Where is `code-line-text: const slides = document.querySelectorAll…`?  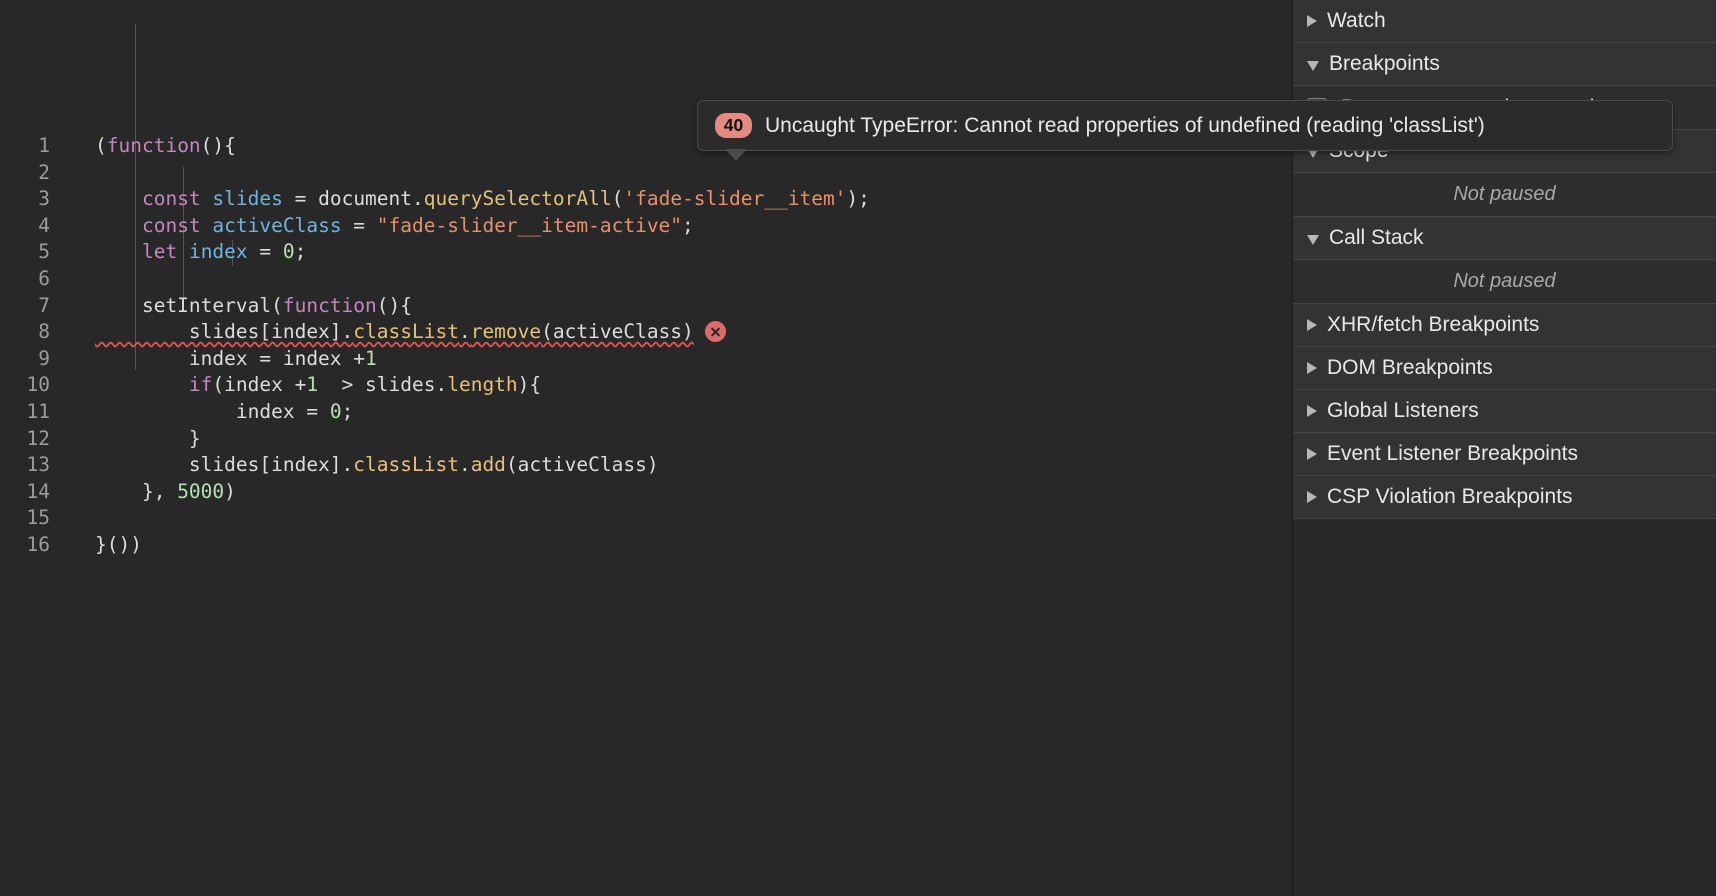 code-line-text: const slides = document.querySelectorAll… is located at coordinates (463, 199).